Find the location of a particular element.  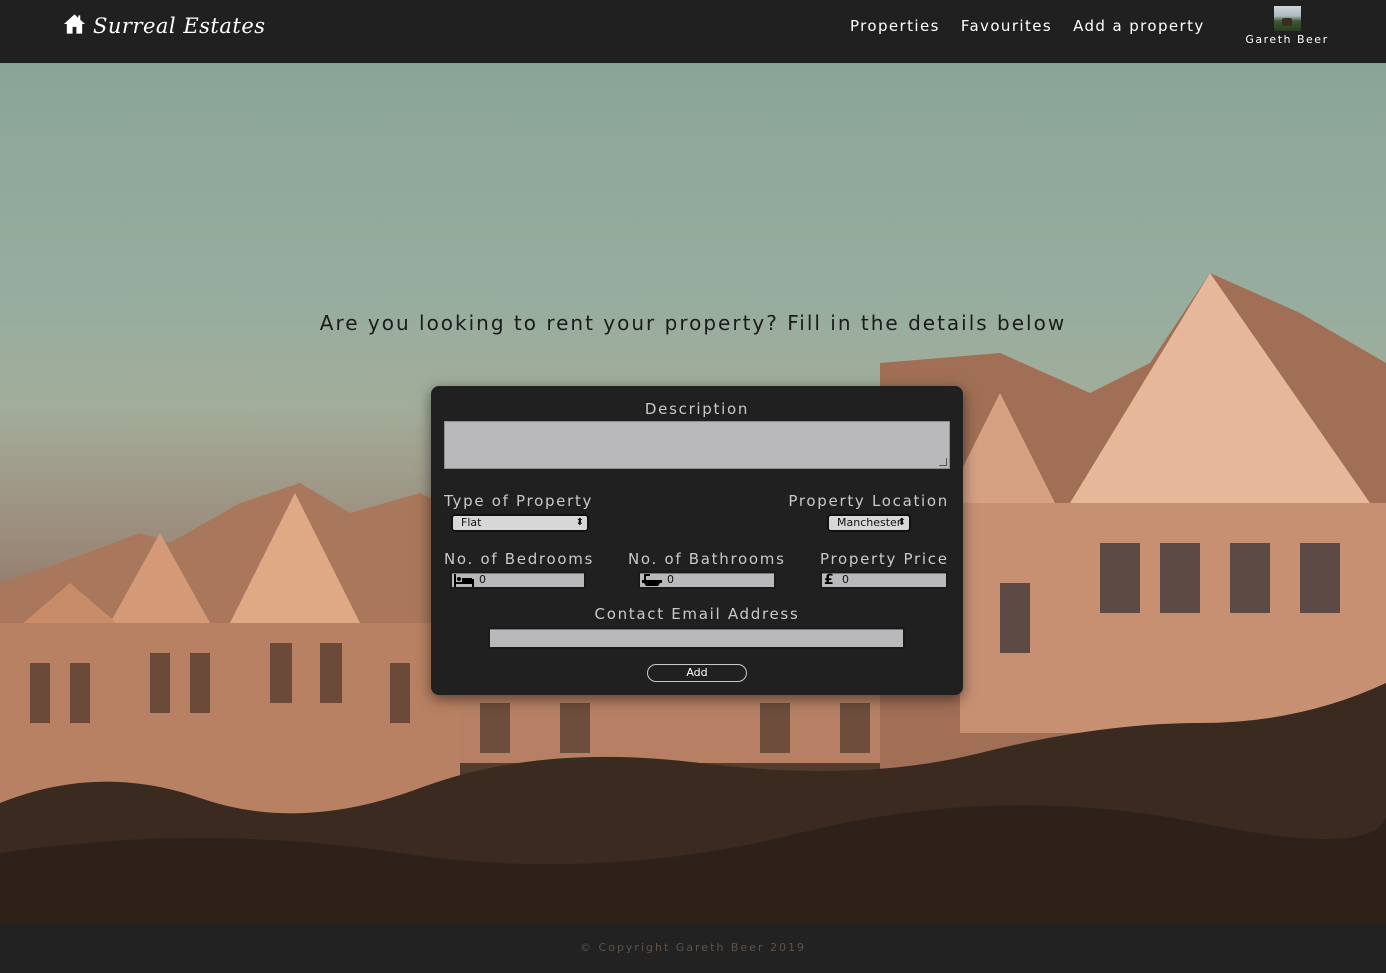

user-menu: Gareth Beer is located at coordinates (1287, 26).